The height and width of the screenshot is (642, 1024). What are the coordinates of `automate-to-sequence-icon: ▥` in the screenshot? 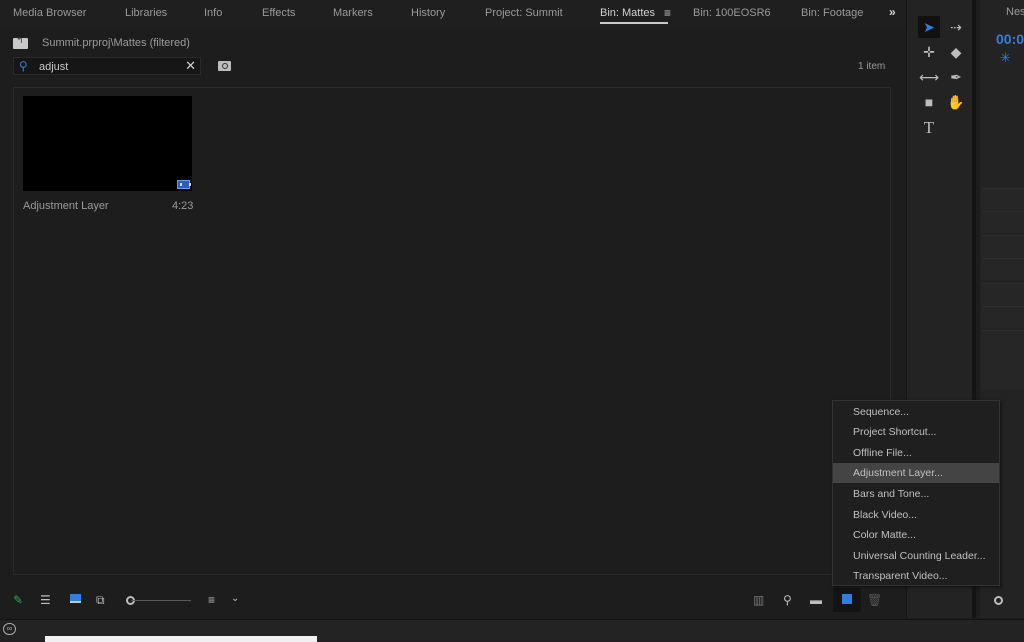 It's located at (758, 600).